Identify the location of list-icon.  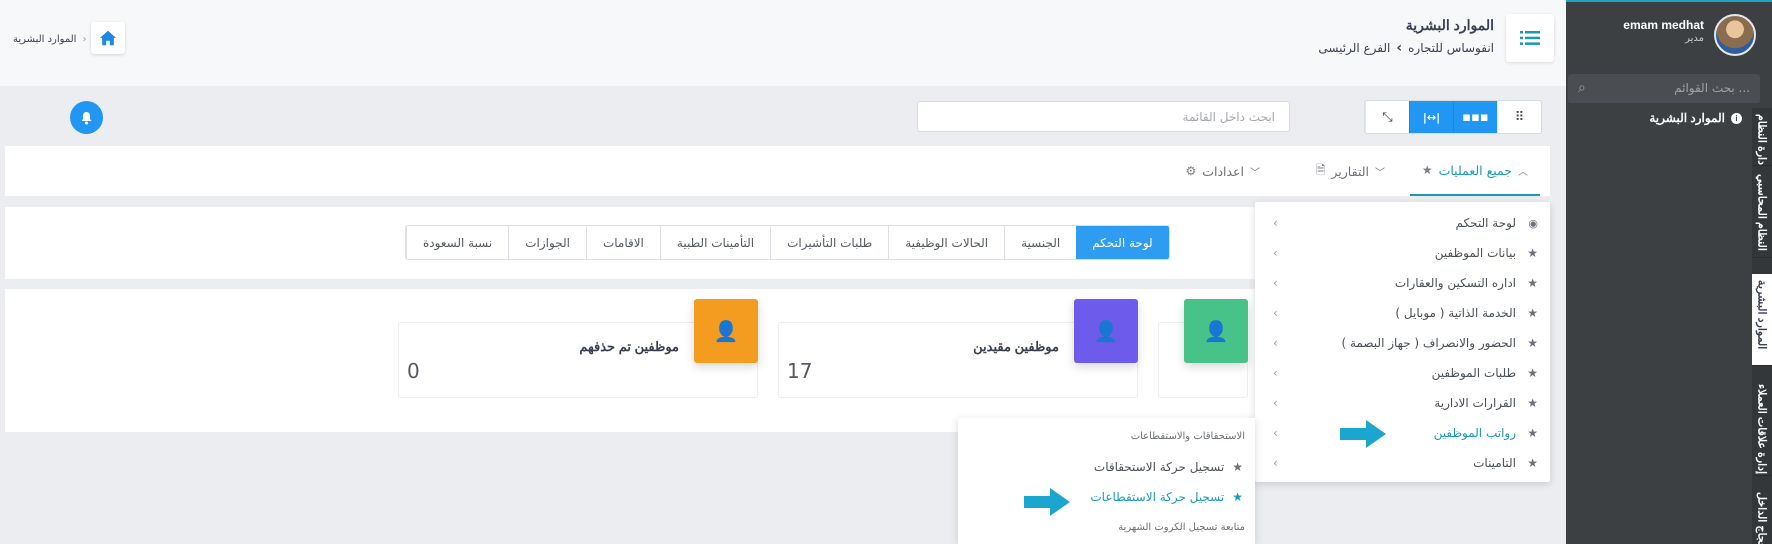
(1530, 38).